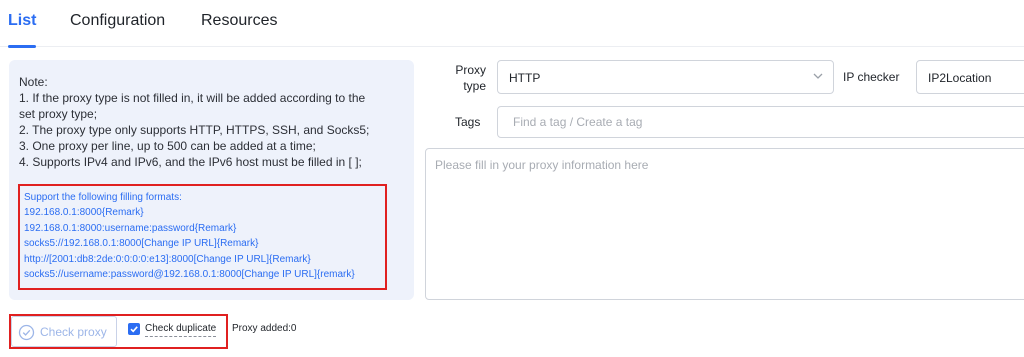 The height and width of the screenshot is (357, 1024). I want to click on chevron-down-icon, so click(818, 76).